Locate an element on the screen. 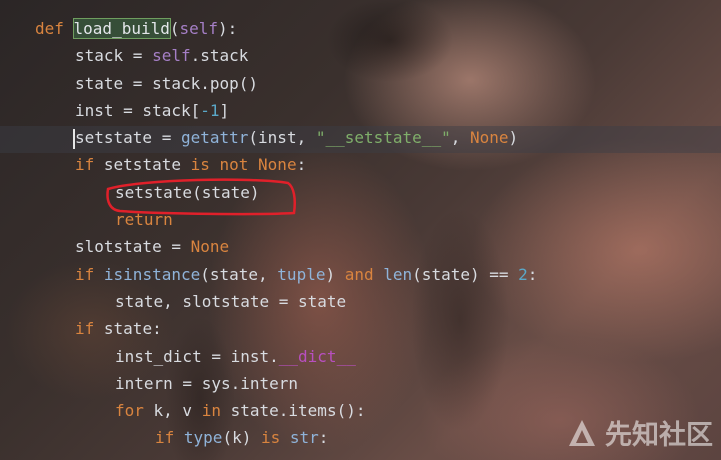  code-token: ( is located at coordinates (174, 28).